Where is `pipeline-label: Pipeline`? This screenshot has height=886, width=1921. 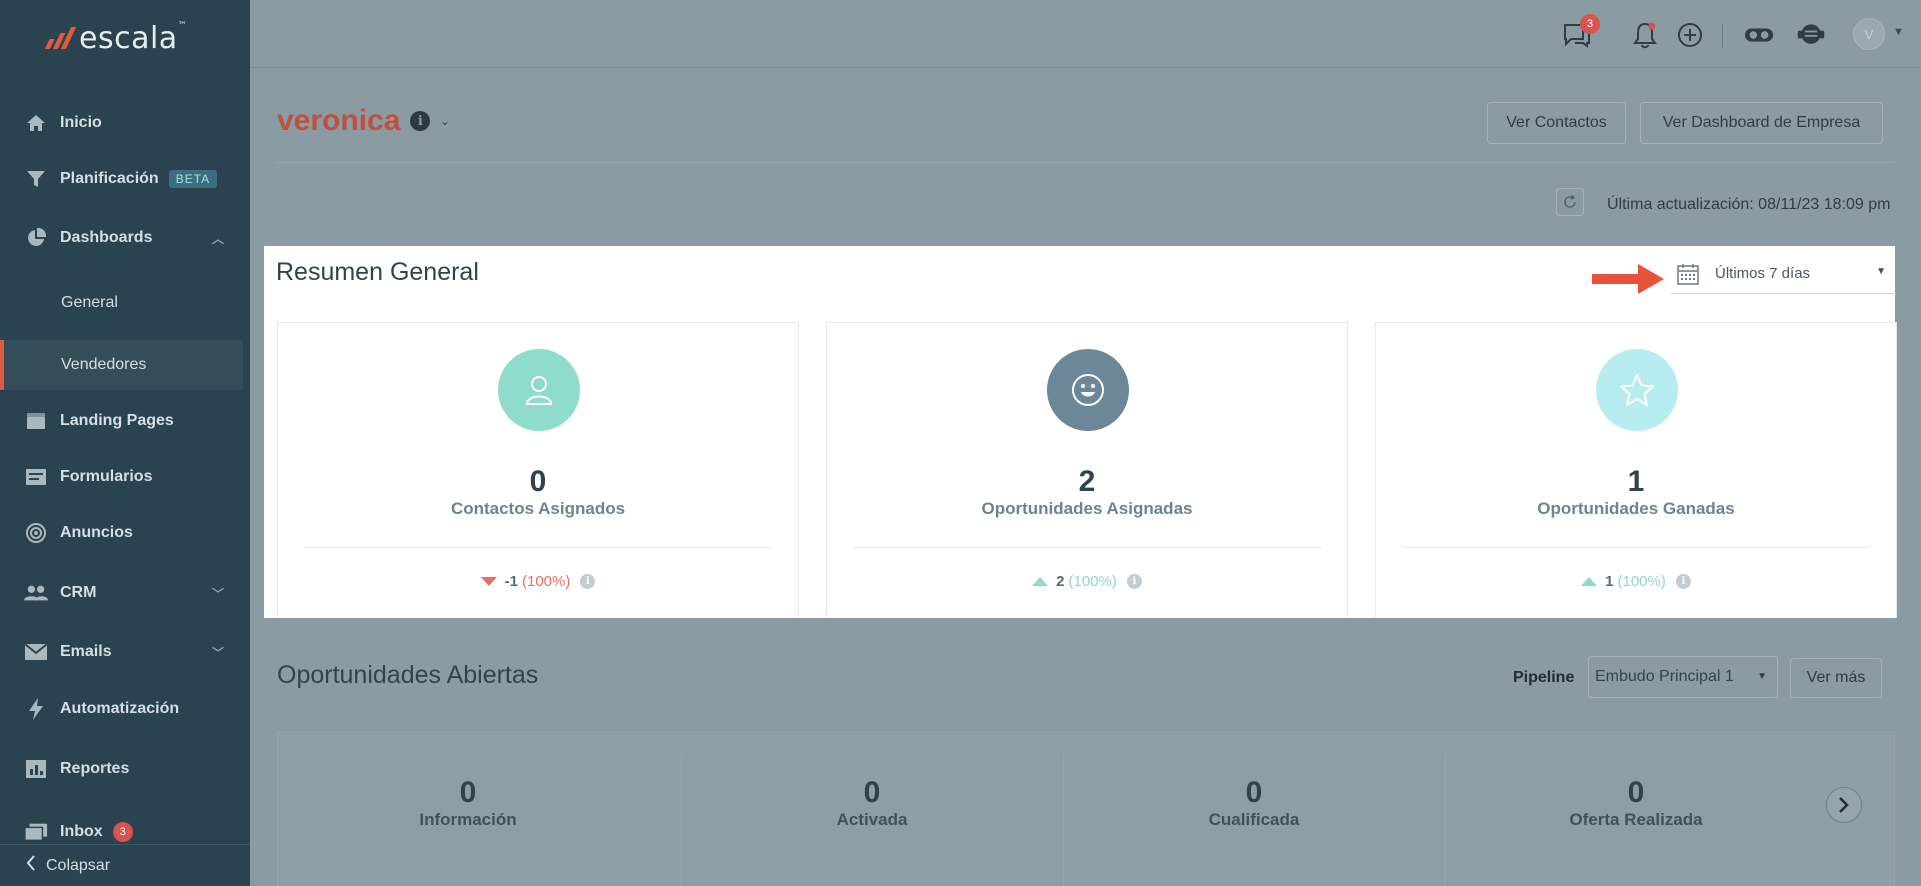 pipeline-label: Pipeline is located at coordinates (1544, 677).